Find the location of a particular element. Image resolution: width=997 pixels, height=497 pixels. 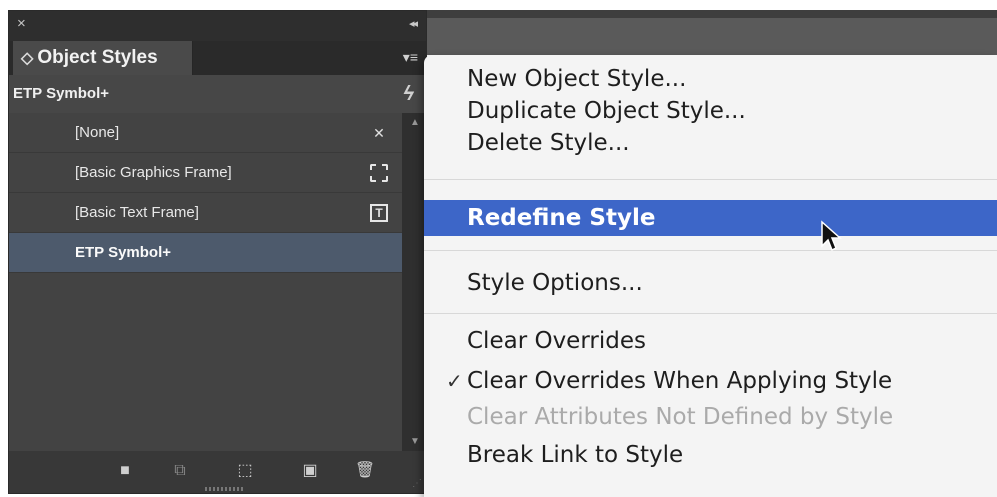

menu-item-clear-attributes-not-defined: Clear Attributes Not Defined by Style is located at coordinates (710, 417).